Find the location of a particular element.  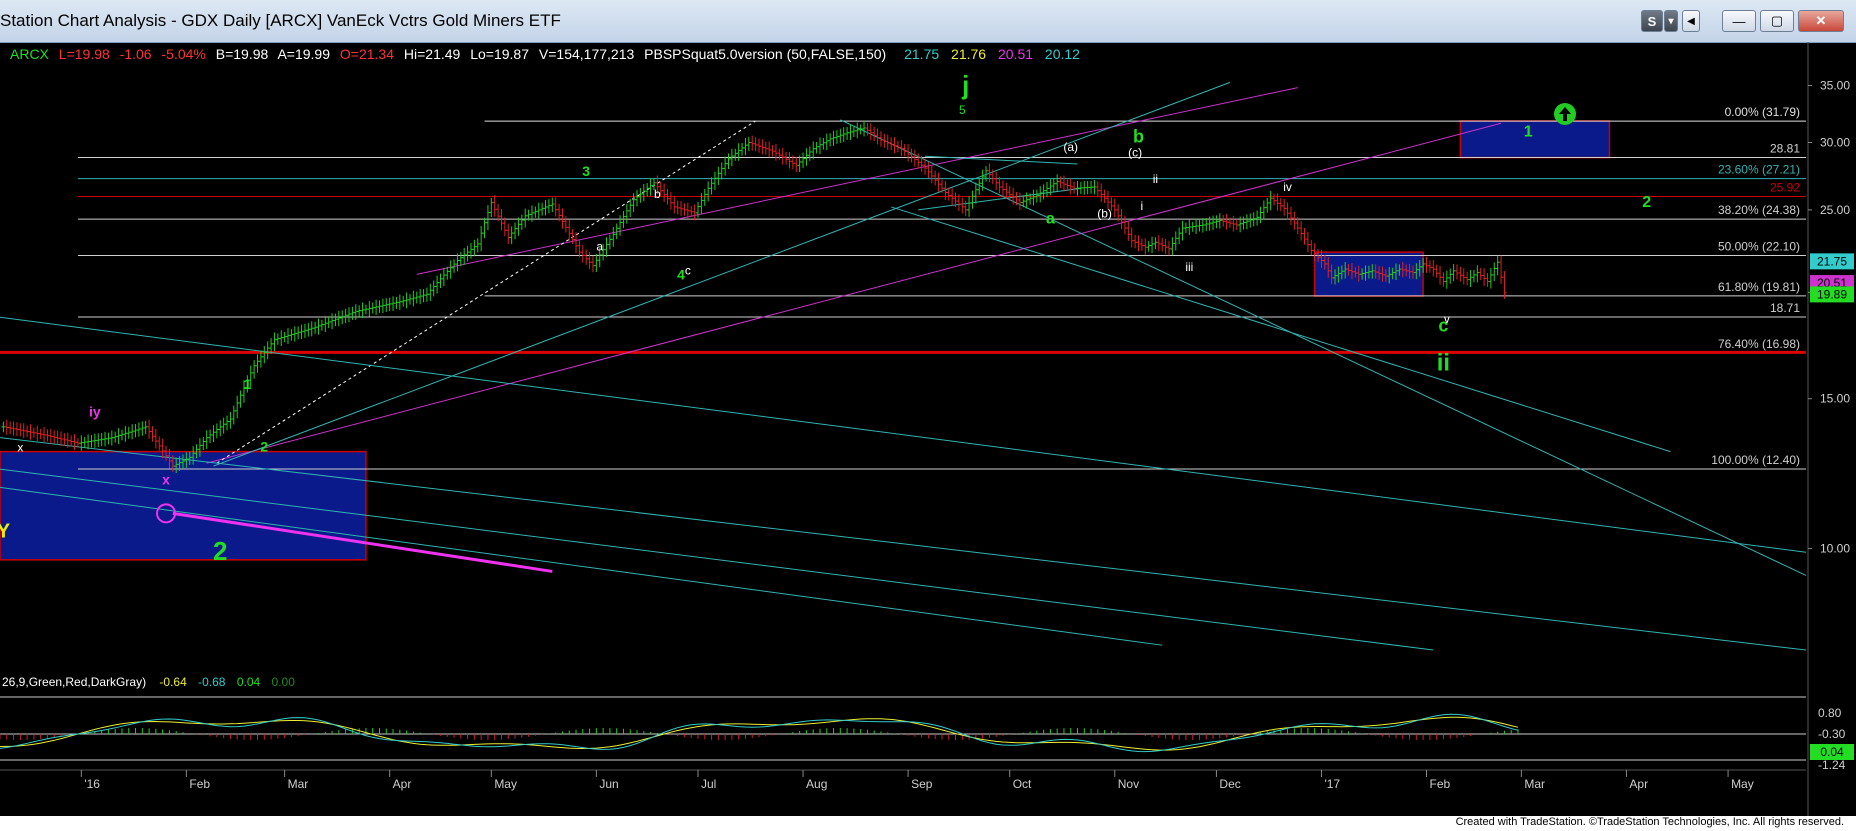

legend-low: Lo=19.87 is located at coordinates (499, 54).